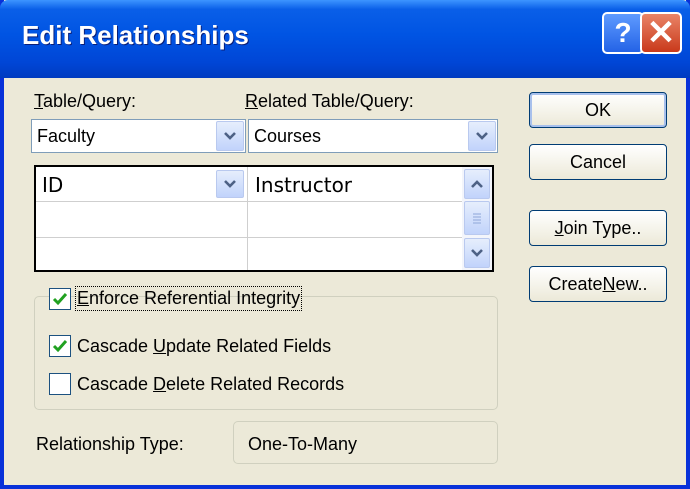  I want to click on relationship-type-box: One-To-Many, so click(365, 442).